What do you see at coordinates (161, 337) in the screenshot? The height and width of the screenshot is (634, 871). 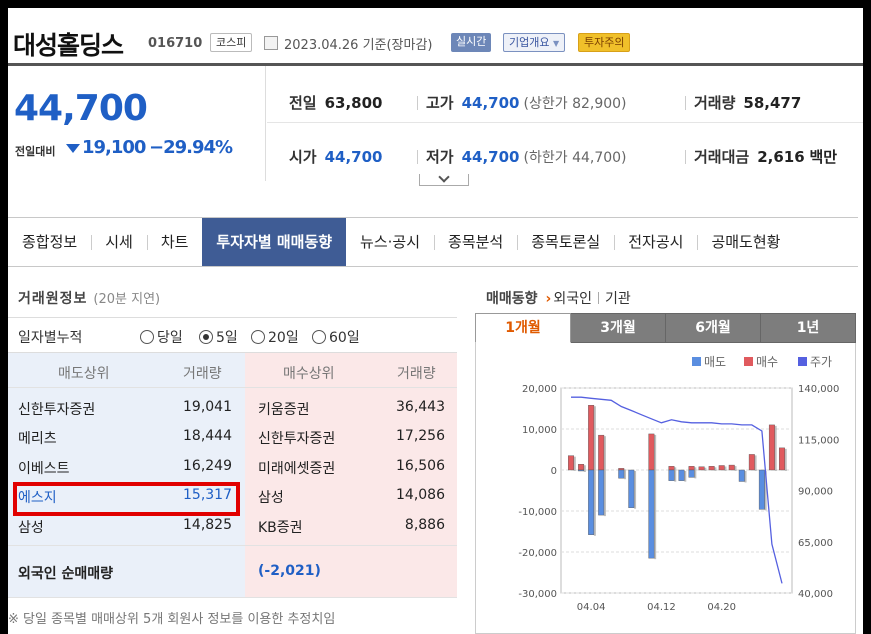 I see `radio-today: 당일` at bounding box center [161, 337].